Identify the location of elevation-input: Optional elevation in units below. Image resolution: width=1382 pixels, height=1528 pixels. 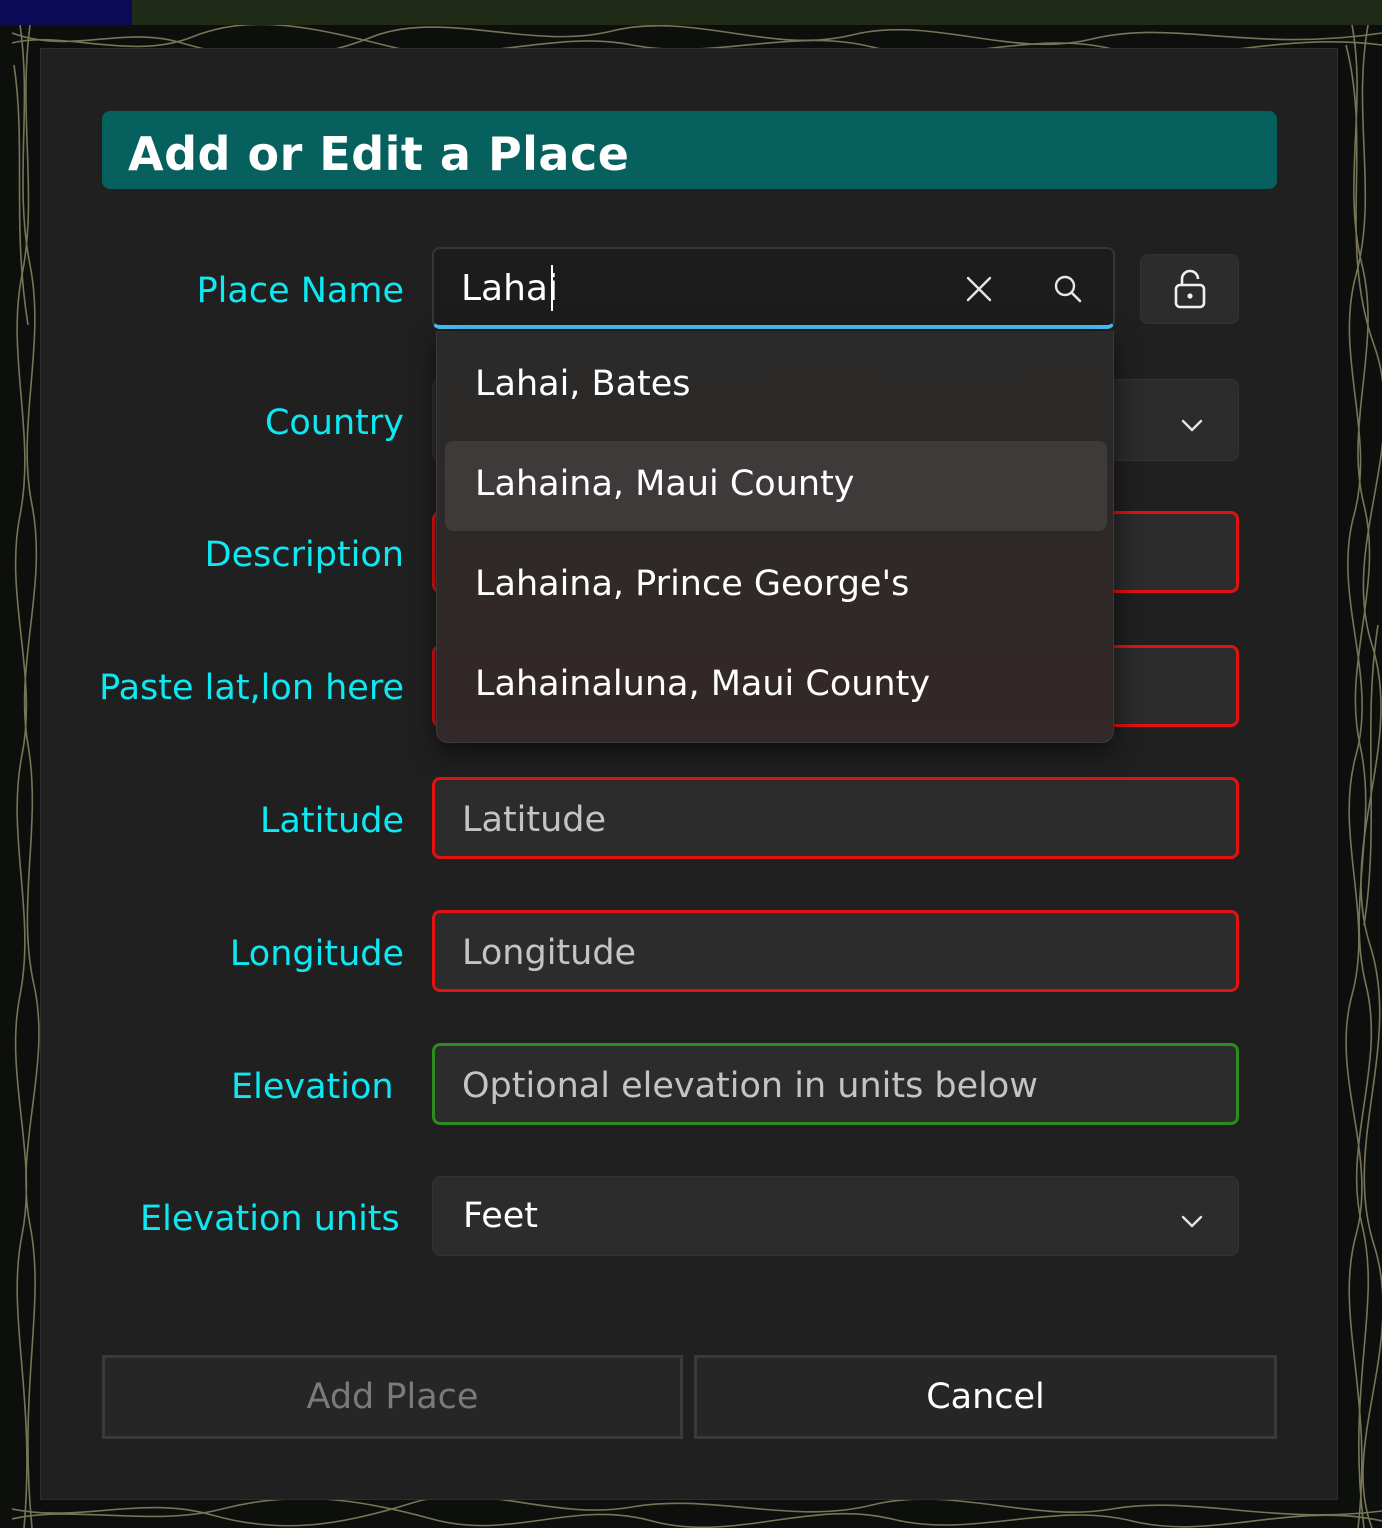
(835, 1084).